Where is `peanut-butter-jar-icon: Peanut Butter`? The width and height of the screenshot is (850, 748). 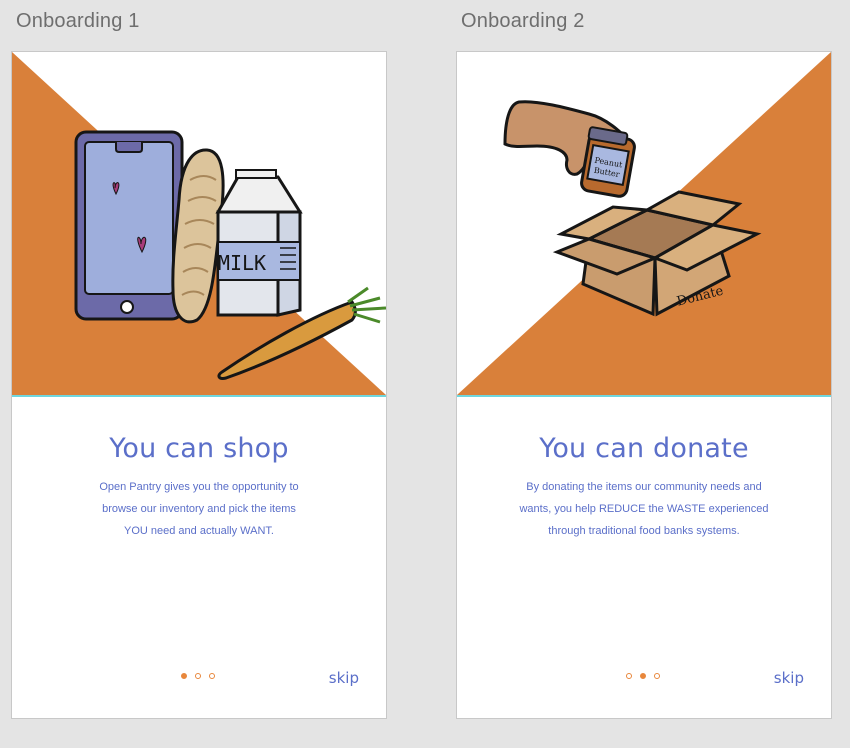 peanut-butter-jar-icon: Peanut Butter is located at coordinates (608, 162).